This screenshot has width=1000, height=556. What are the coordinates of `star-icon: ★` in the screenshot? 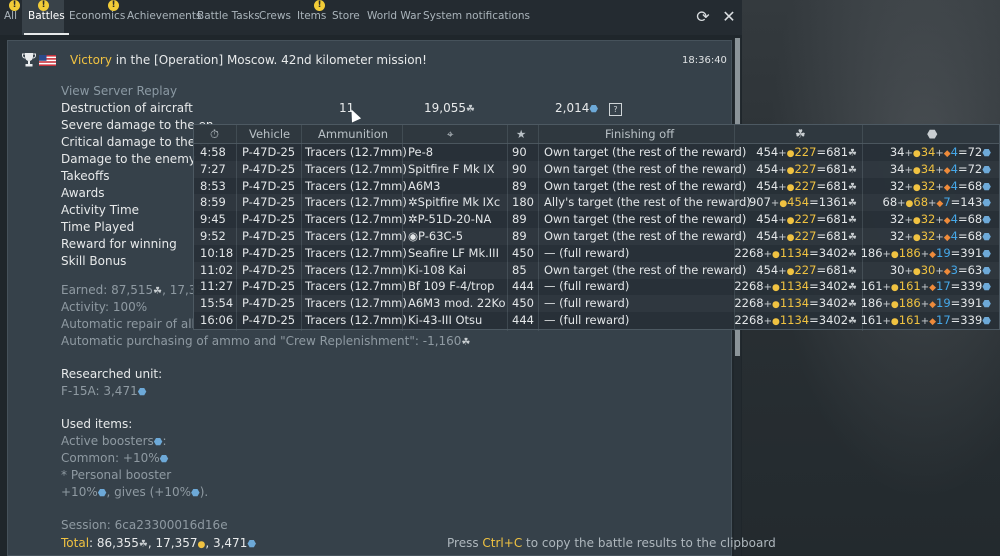 It's located at (521, 134).